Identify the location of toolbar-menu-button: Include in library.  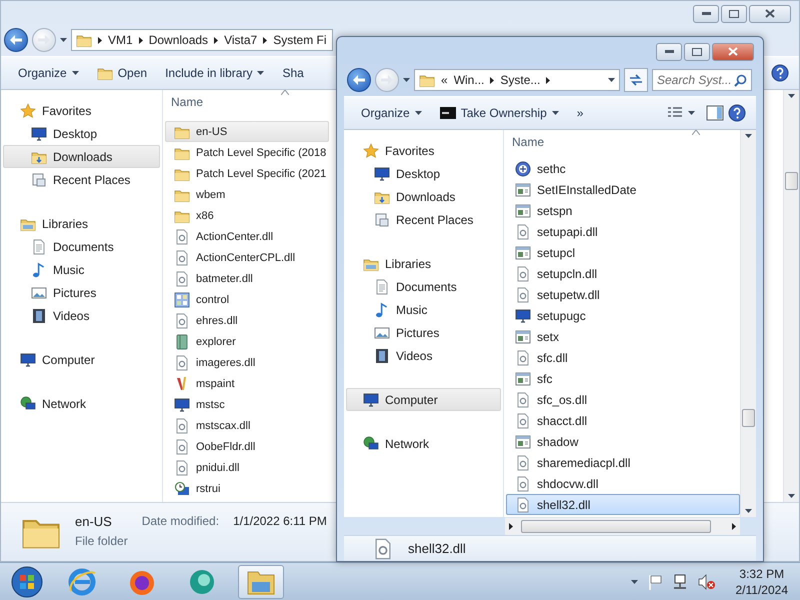
(215, 73).